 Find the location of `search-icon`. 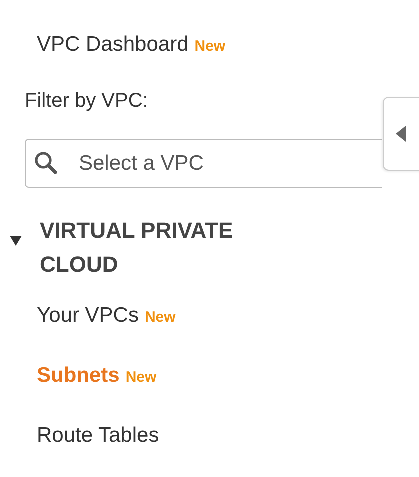

search-icon is located at coordinates (46, 163).